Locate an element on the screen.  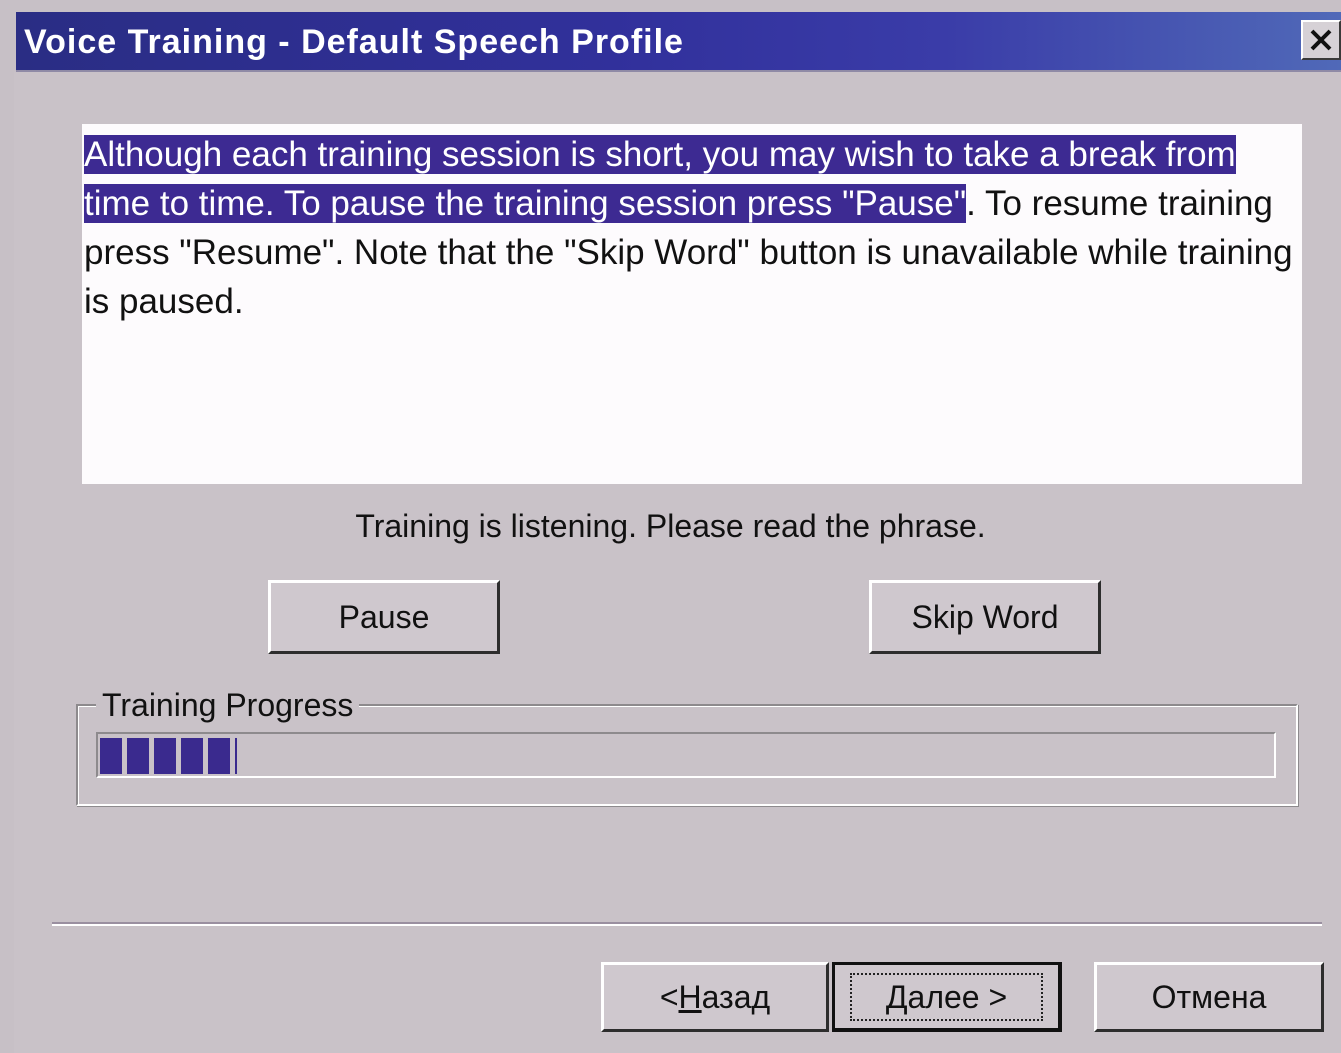
window-title: Voice Training - Default Speech Profile is located at coordinates (354, 42).